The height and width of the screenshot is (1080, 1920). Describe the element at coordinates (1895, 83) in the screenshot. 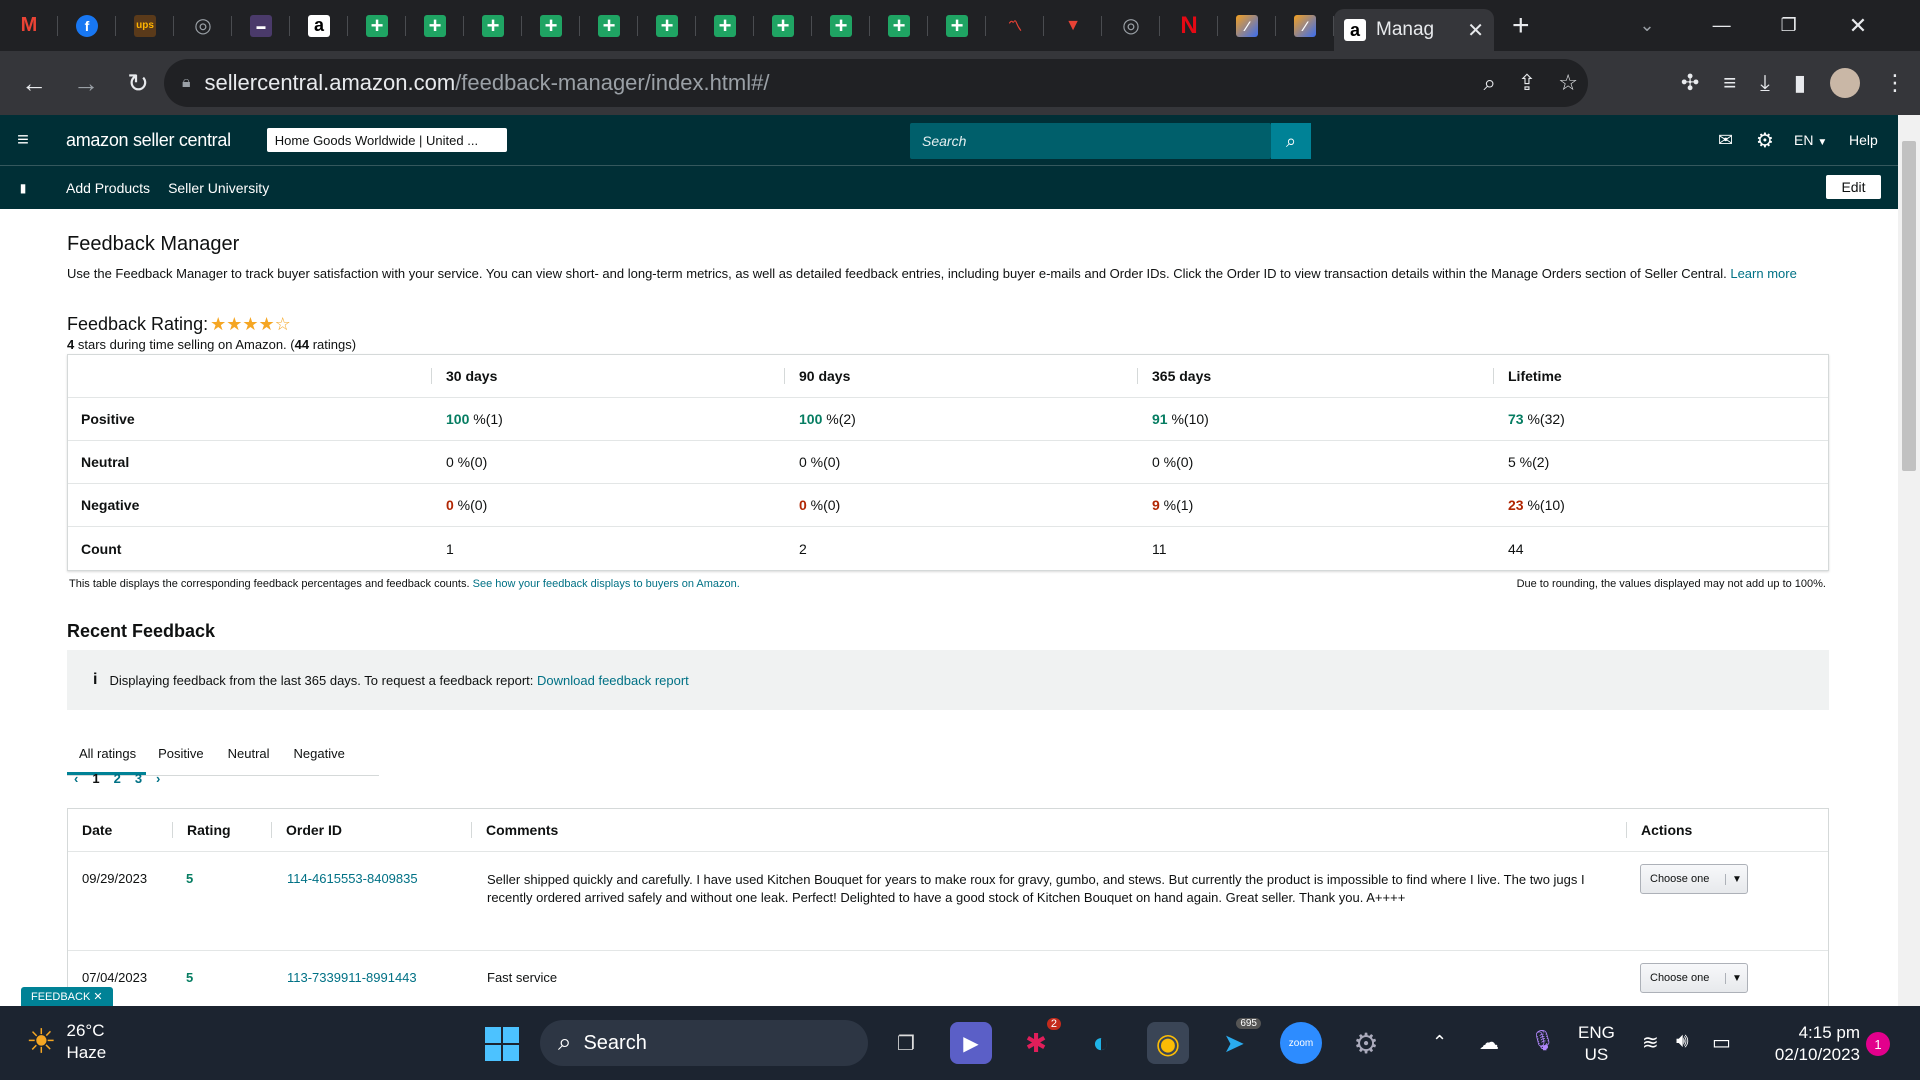

I see `menu-icon: ⋮` at that location.